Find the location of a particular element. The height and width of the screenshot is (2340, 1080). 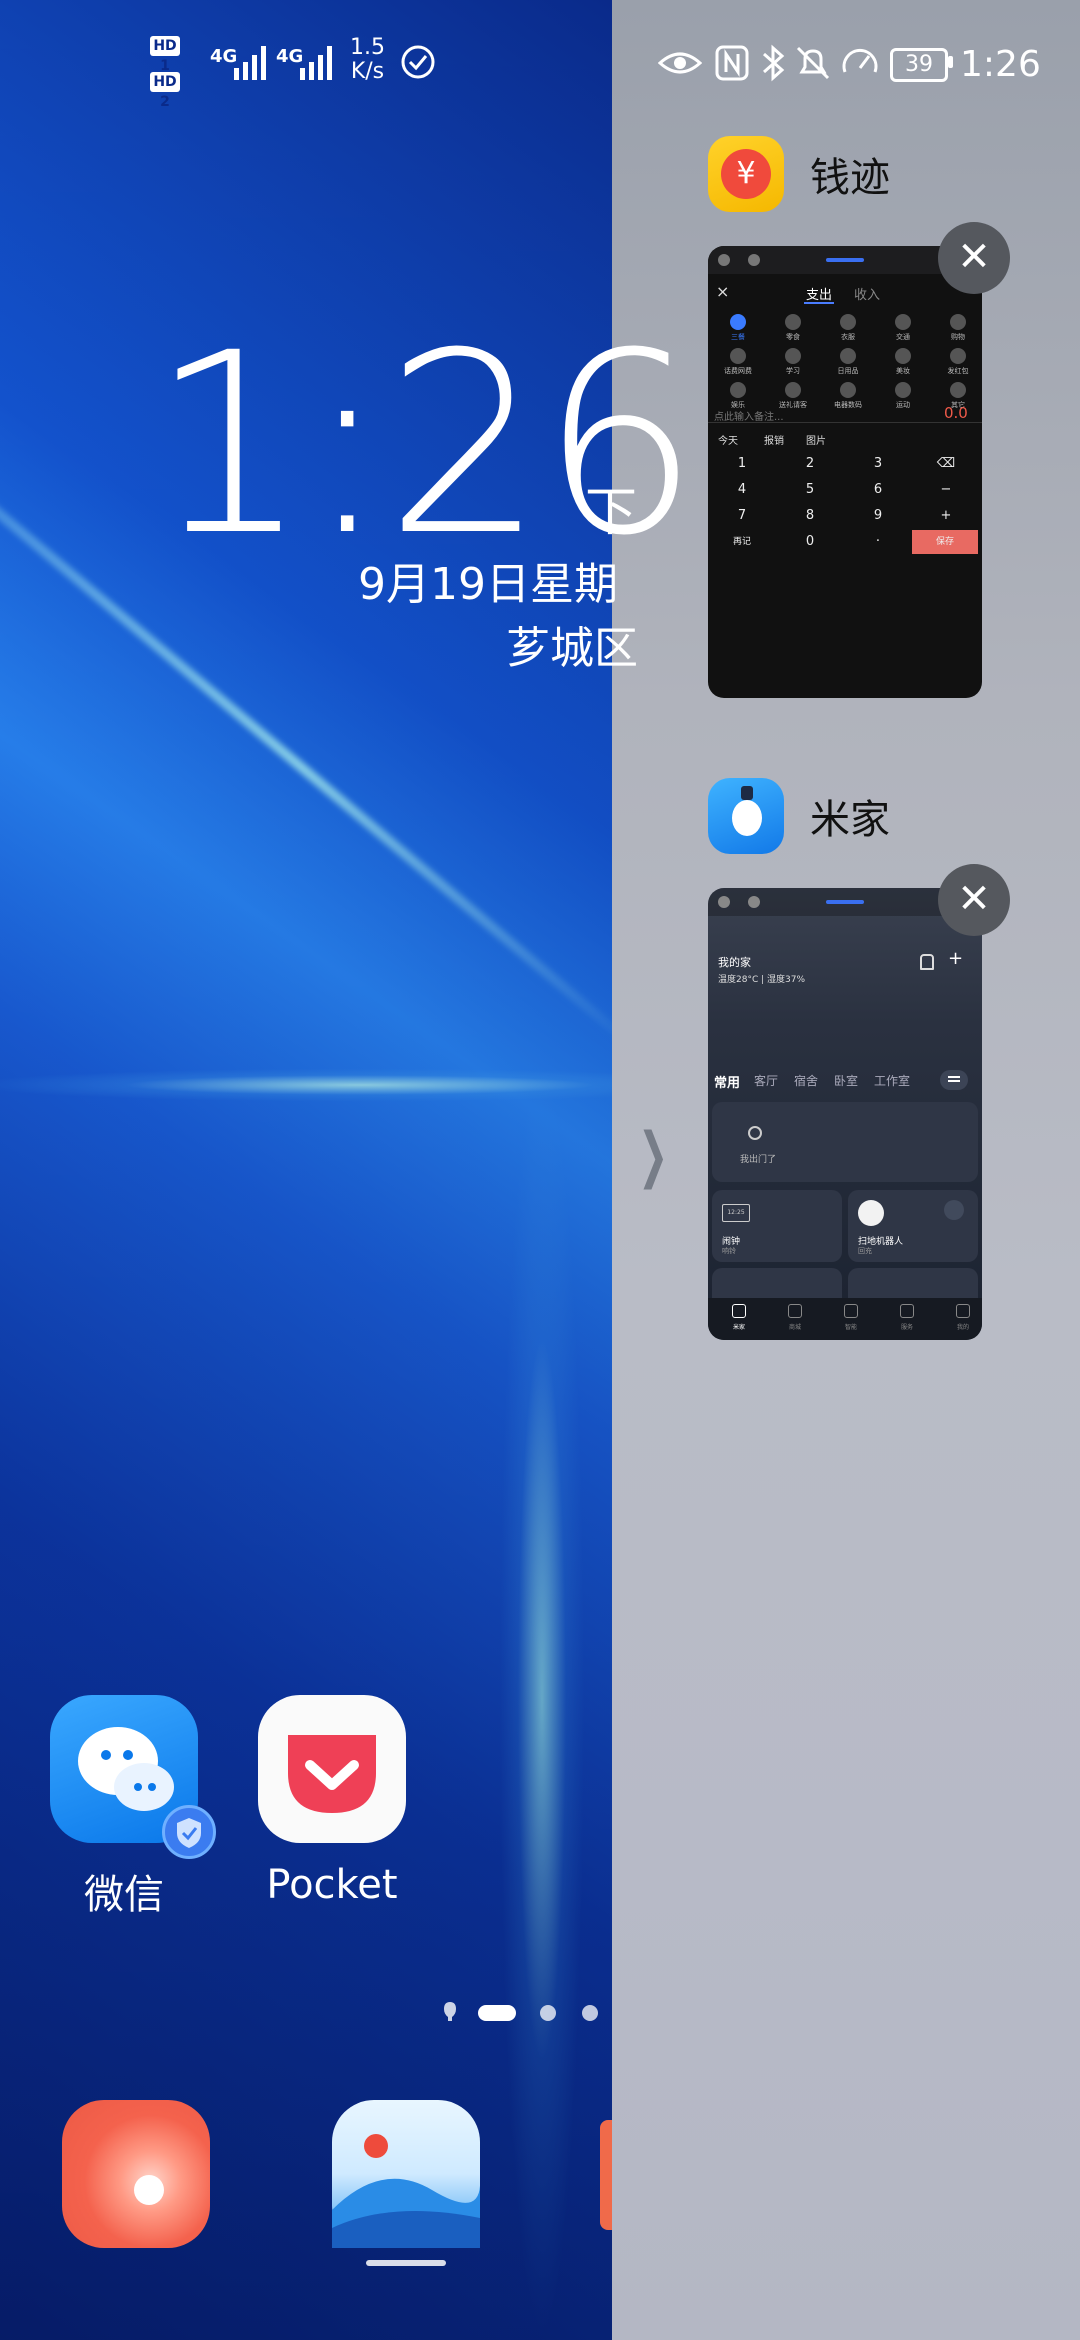

dock-indicator is located at coordinates (406, 2263).